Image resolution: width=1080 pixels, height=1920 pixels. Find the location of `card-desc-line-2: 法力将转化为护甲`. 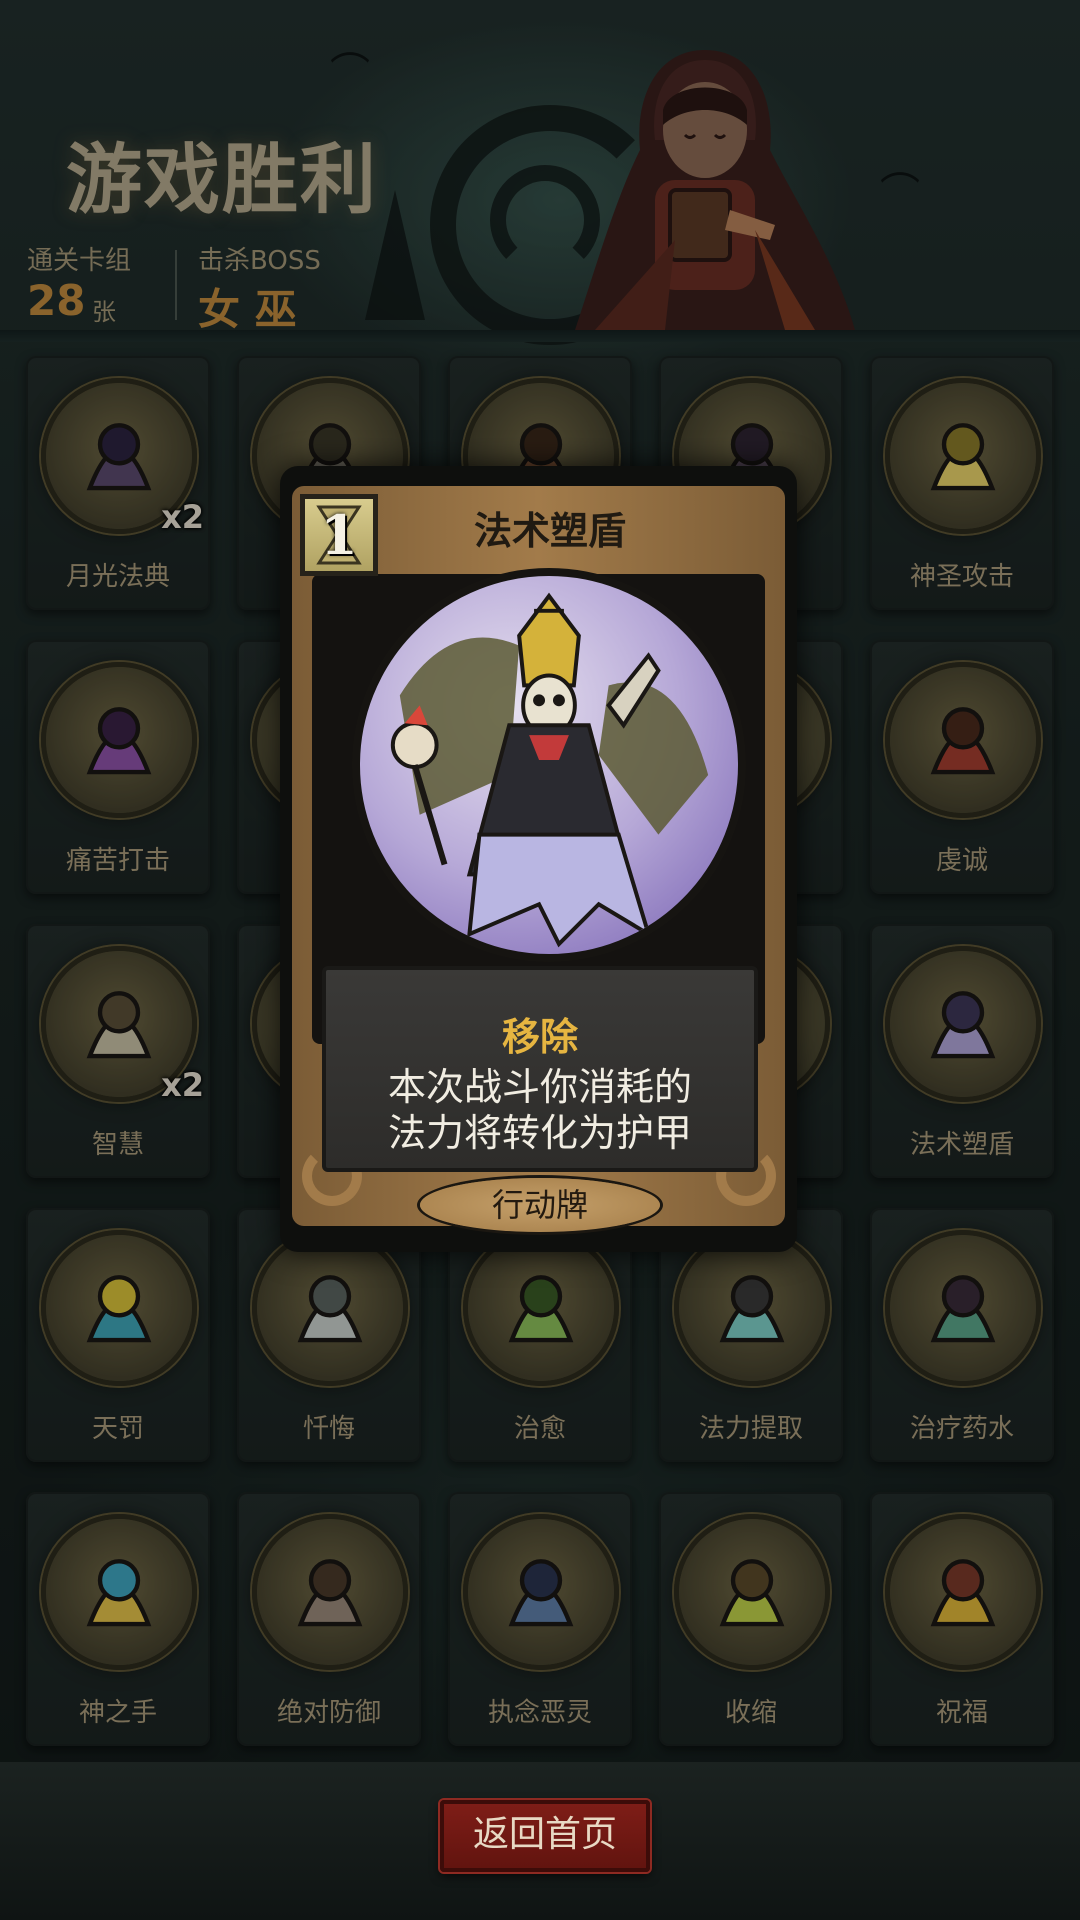

card-desc-line-2: 法力将转化为护甲 is located at coordinates (539, 1133).